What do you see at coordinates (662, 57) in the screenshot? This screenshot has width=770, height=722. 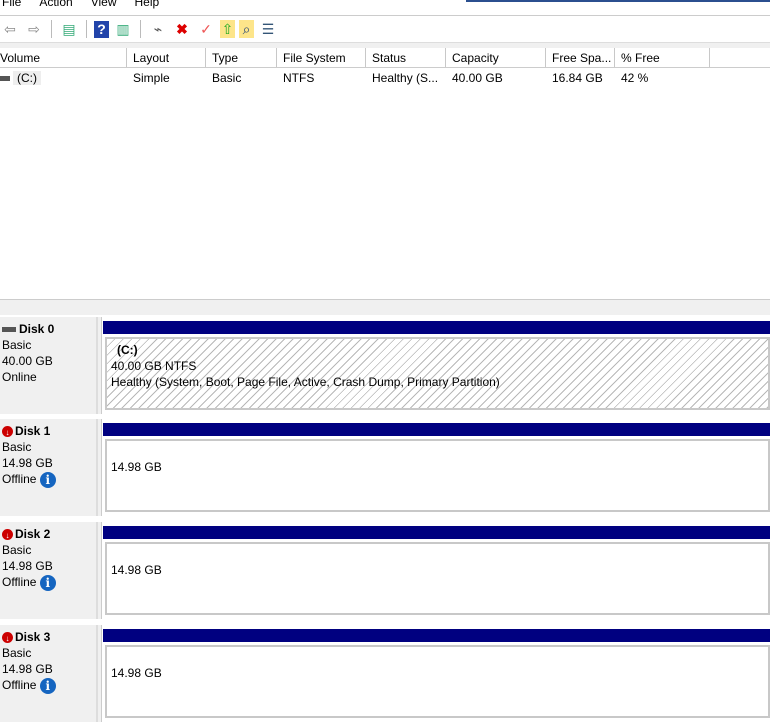 I see `column-percent-free: % Free` at bounding box center [662, 57].